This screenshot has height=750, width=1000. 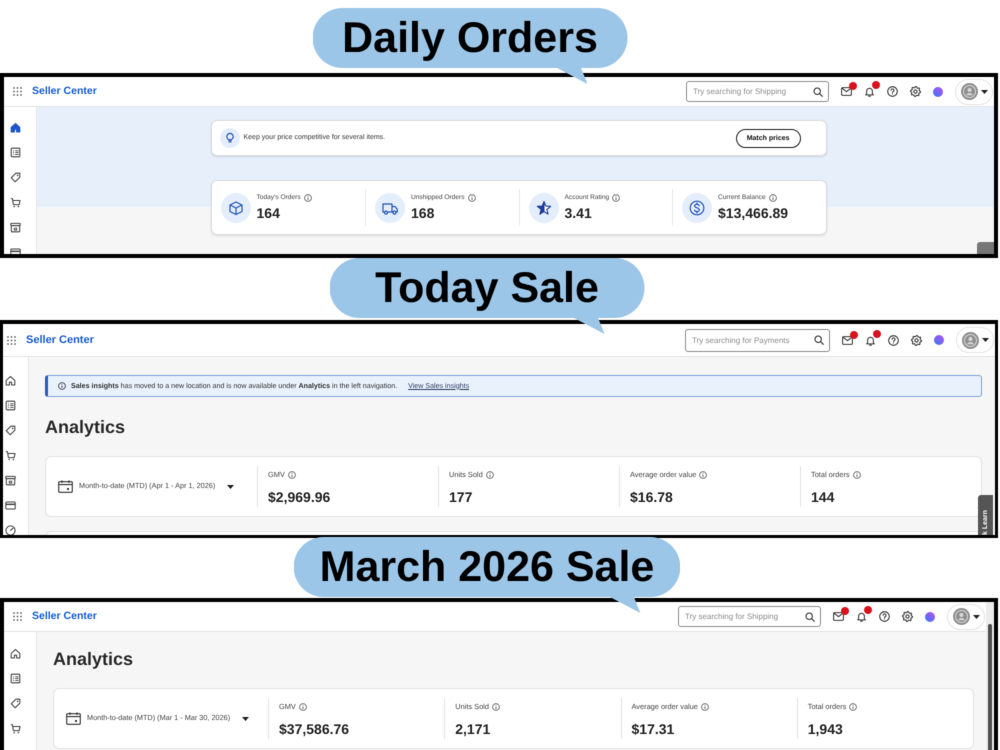 What do you see at coordinates (753, 213) in the screenshot?
I see `stat-value: $13,466.89` at bounding box center [753, 213].